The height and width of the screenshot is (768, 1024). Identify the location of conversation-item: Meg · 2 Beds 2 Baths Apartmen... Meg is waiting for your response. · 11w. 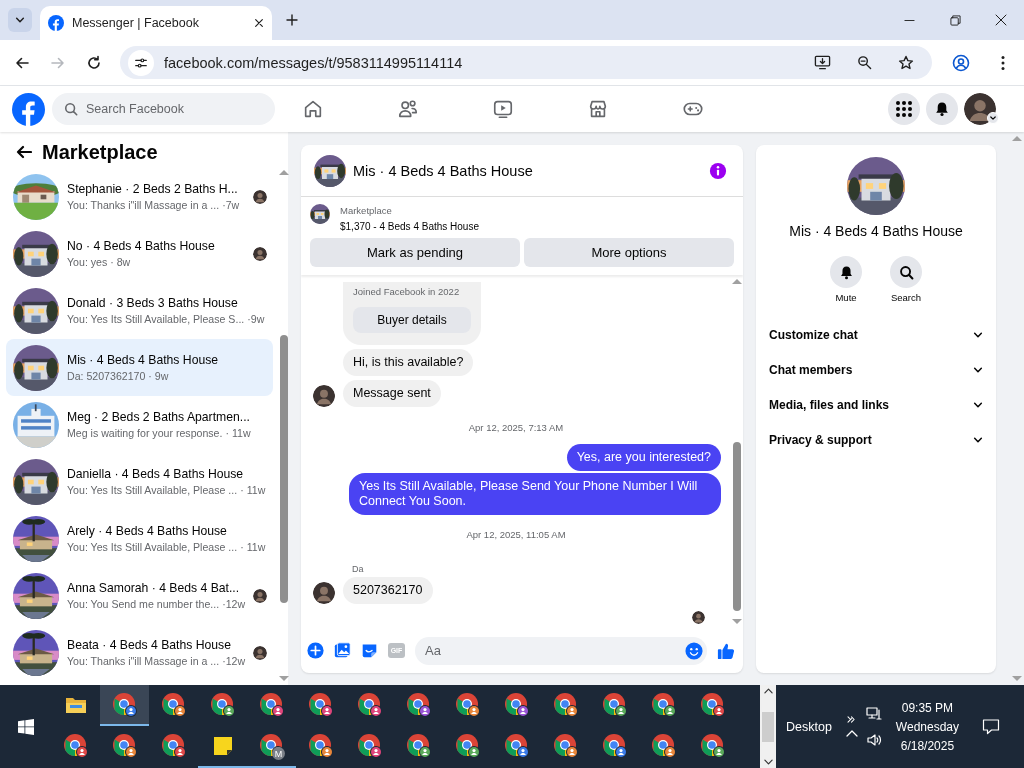
(140, 424).